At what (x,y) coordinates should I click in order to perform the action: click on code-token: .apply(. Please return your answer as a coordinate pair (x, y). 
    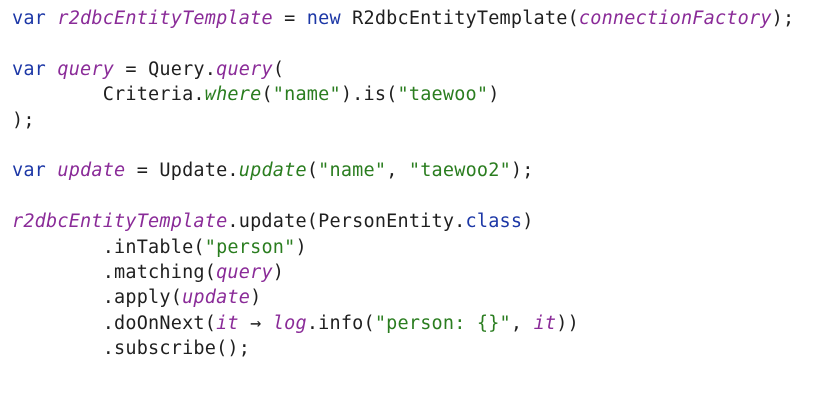
    Looking at the image, I should click on (97, 298).